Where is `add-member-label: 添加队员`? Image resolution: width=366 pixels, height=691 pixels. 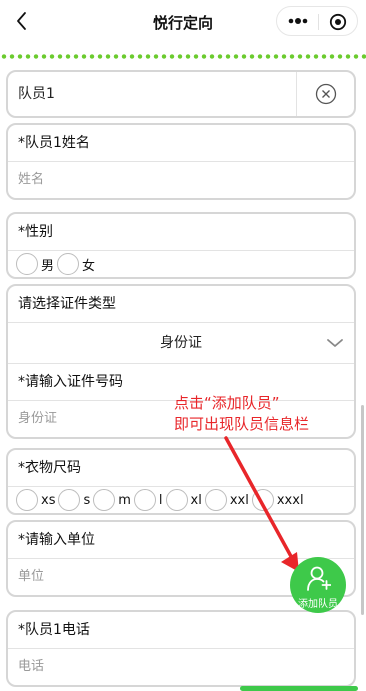
add-member-label: 添加队员 is located at coordinates (318, 604).